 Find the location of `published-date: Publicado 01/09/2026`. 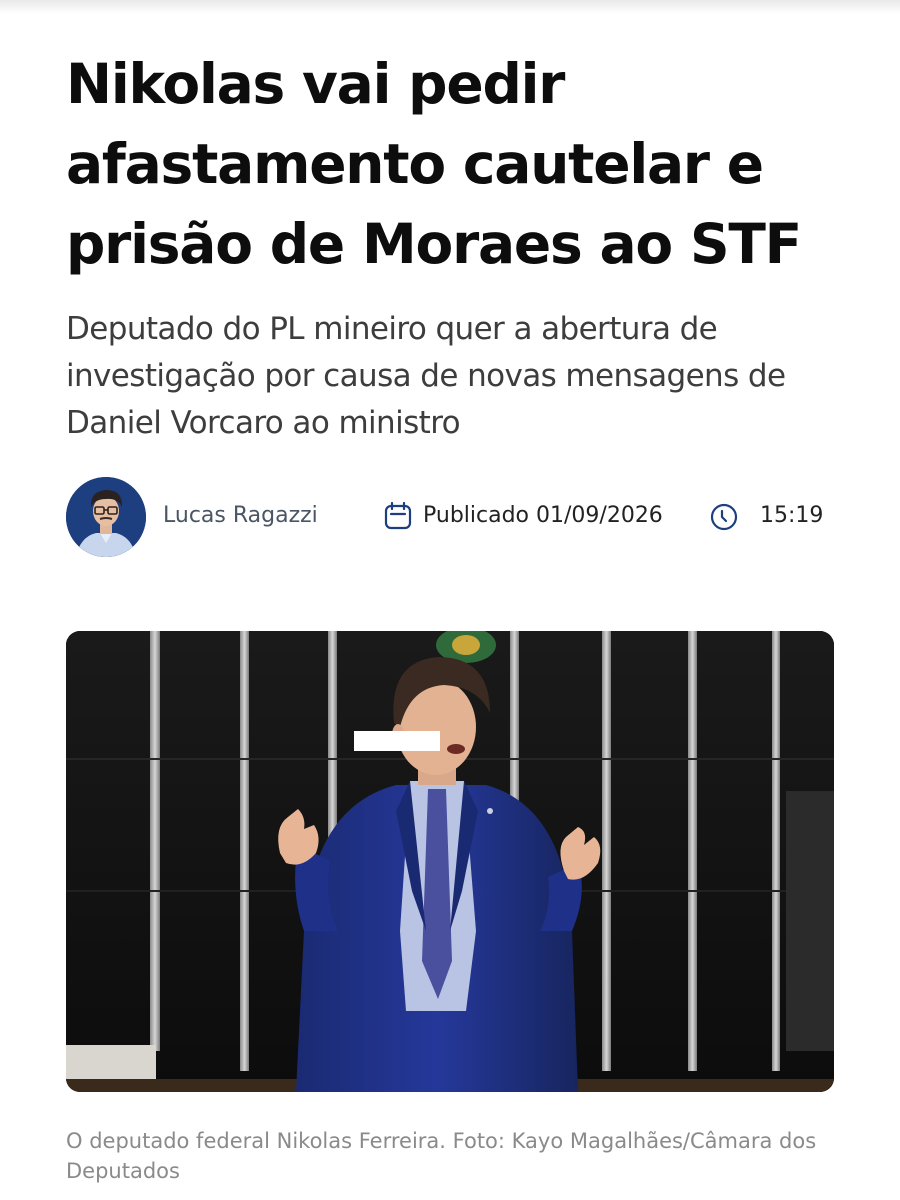

published-date: Publicado 01/09/2026 is located at coordinates (543, 515).